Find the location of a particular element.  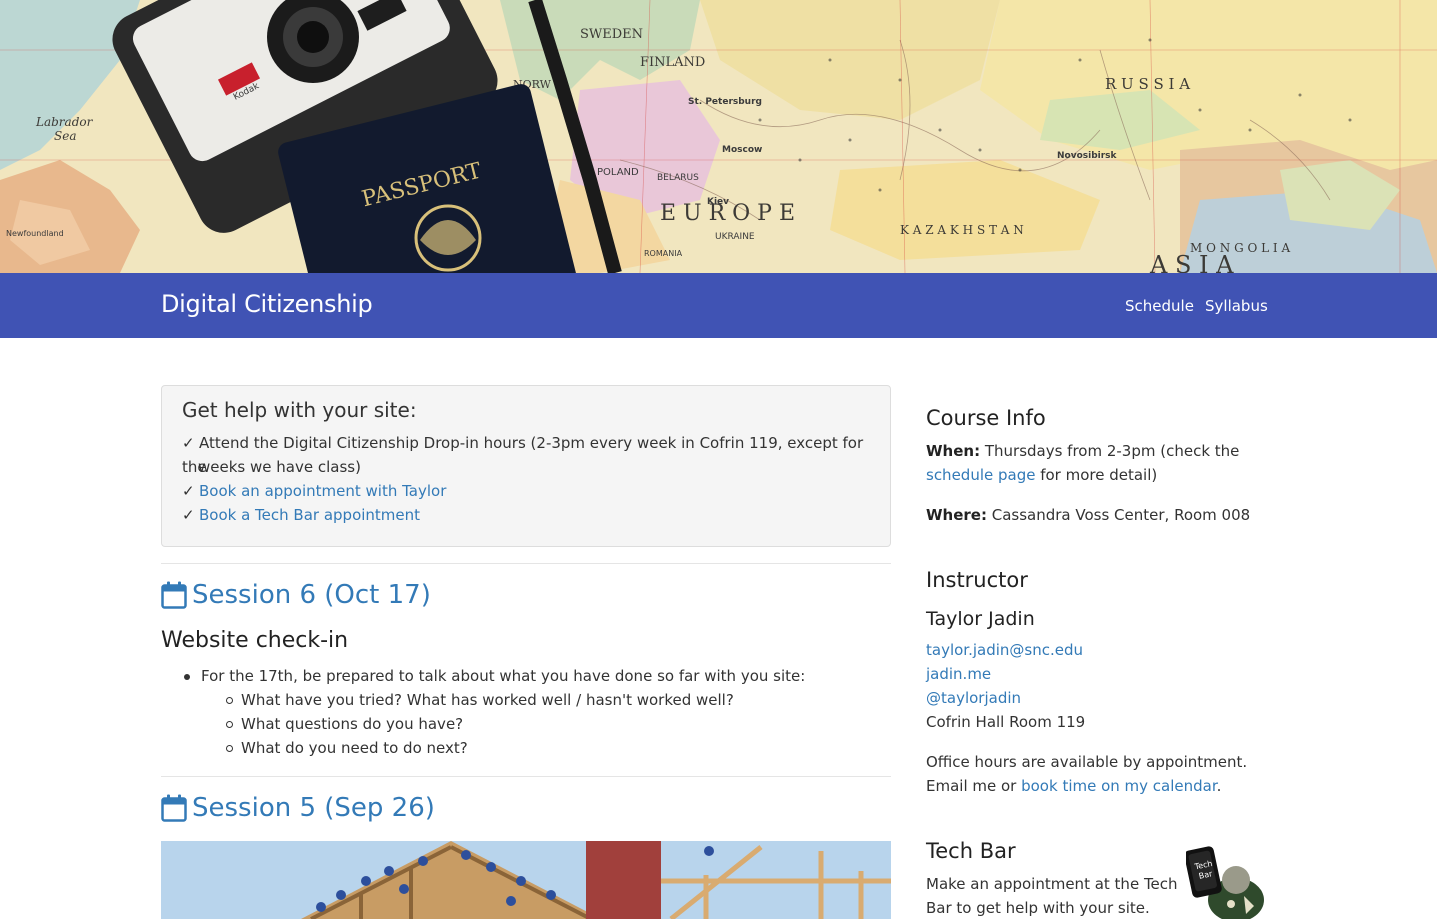

map-label-stpetersburg: St. Petersburg is located at coordinates (725, 102).